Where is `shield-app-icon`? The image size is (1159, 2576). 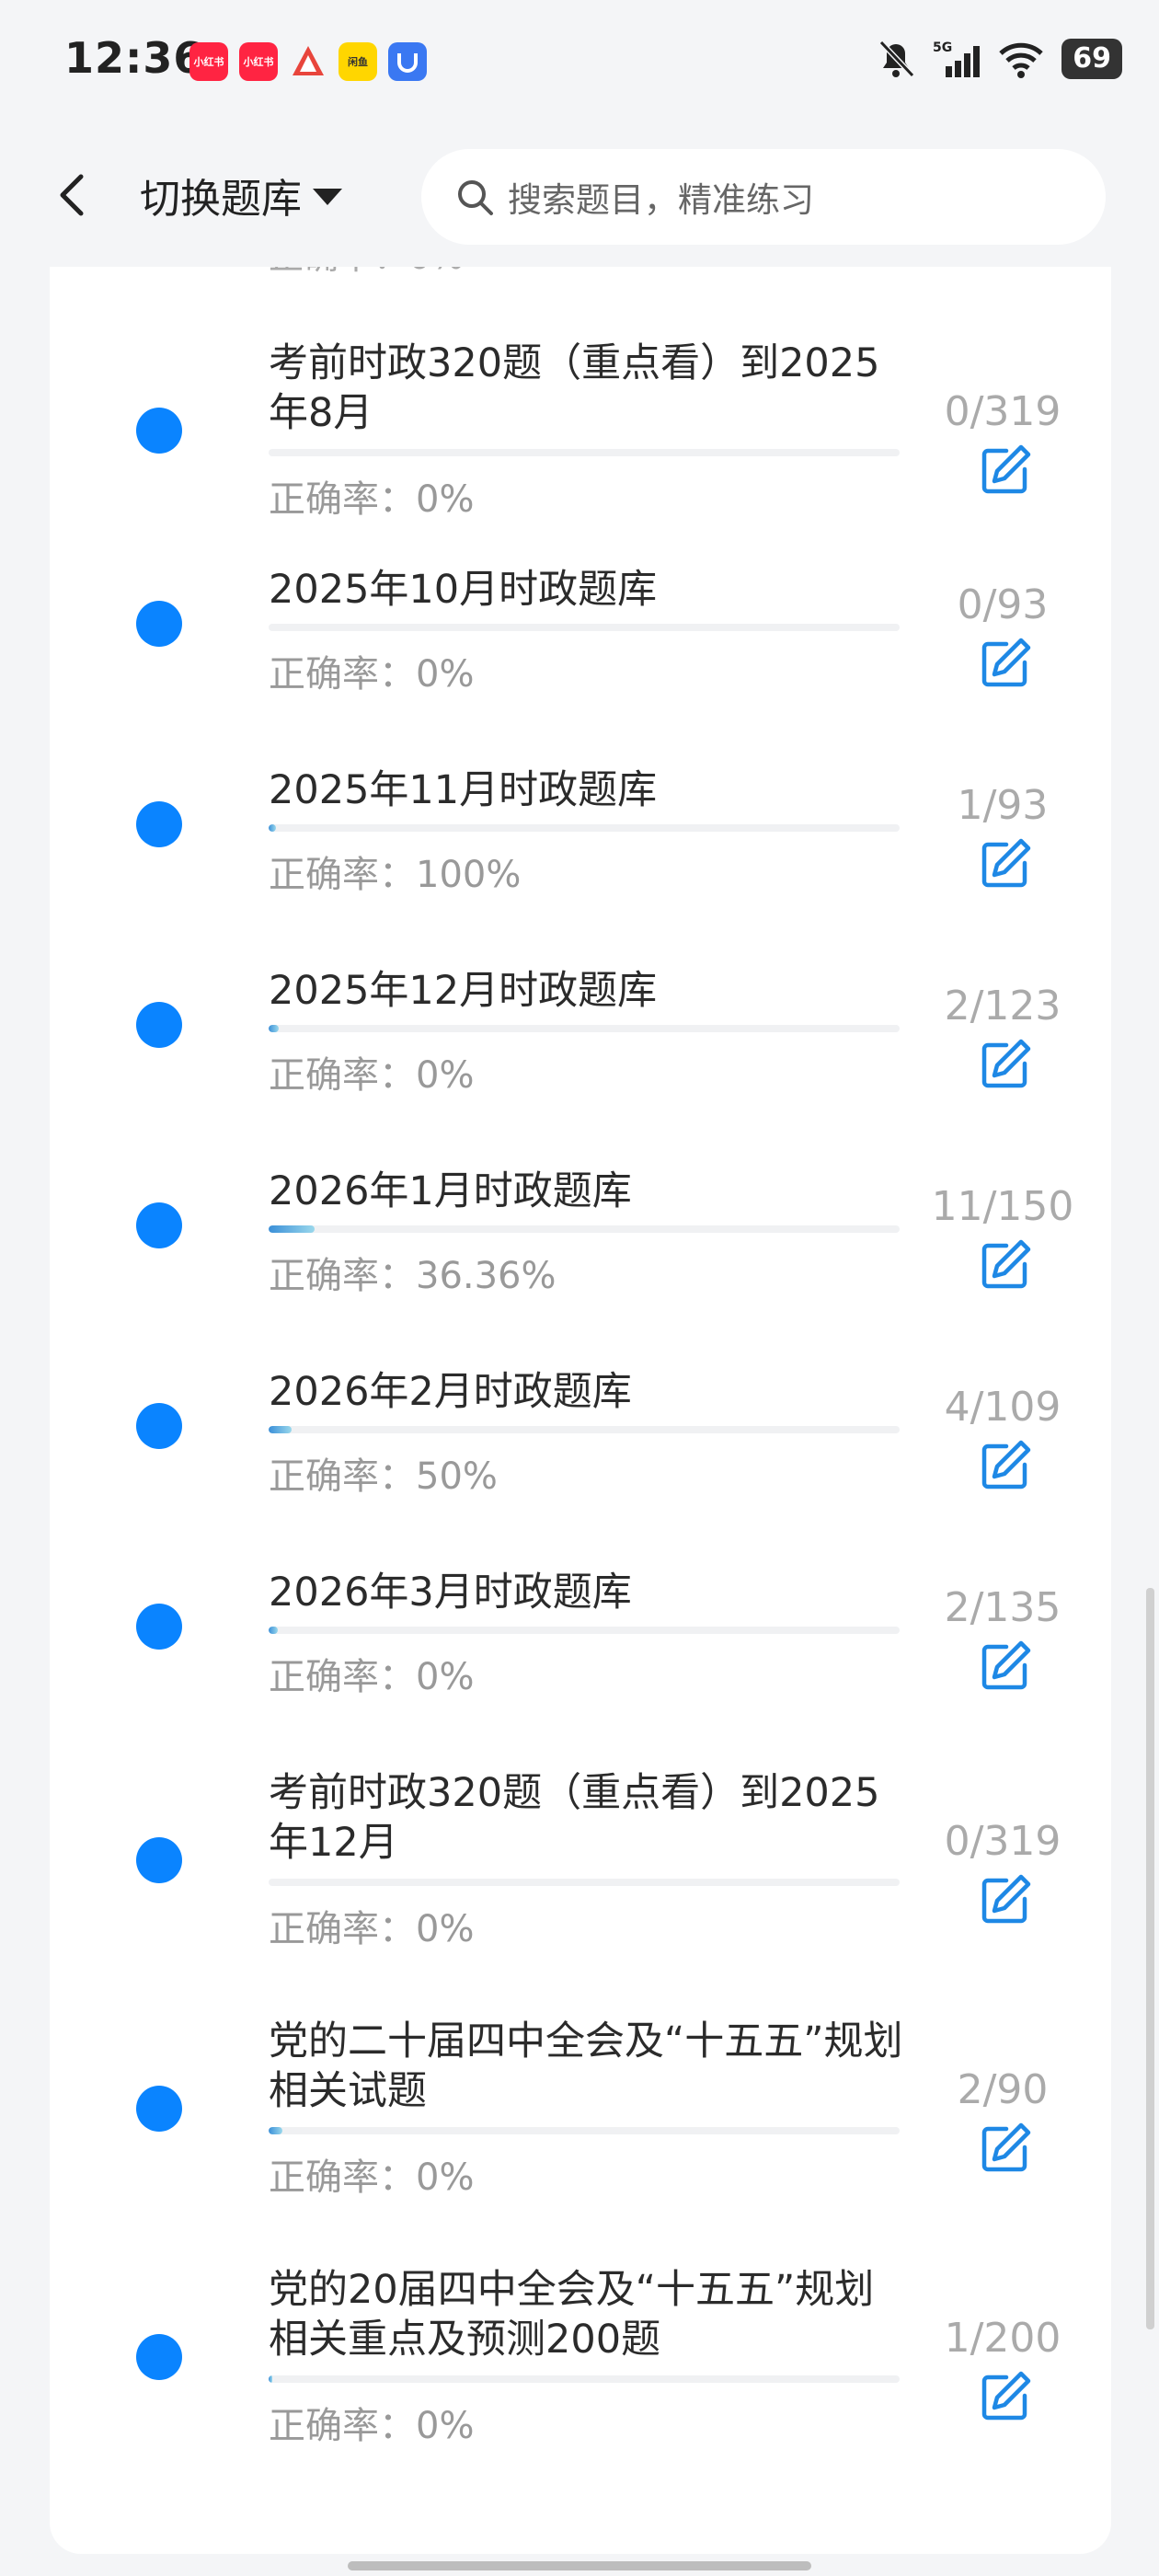
shield-app-icon is located at coordinates (407, 61).